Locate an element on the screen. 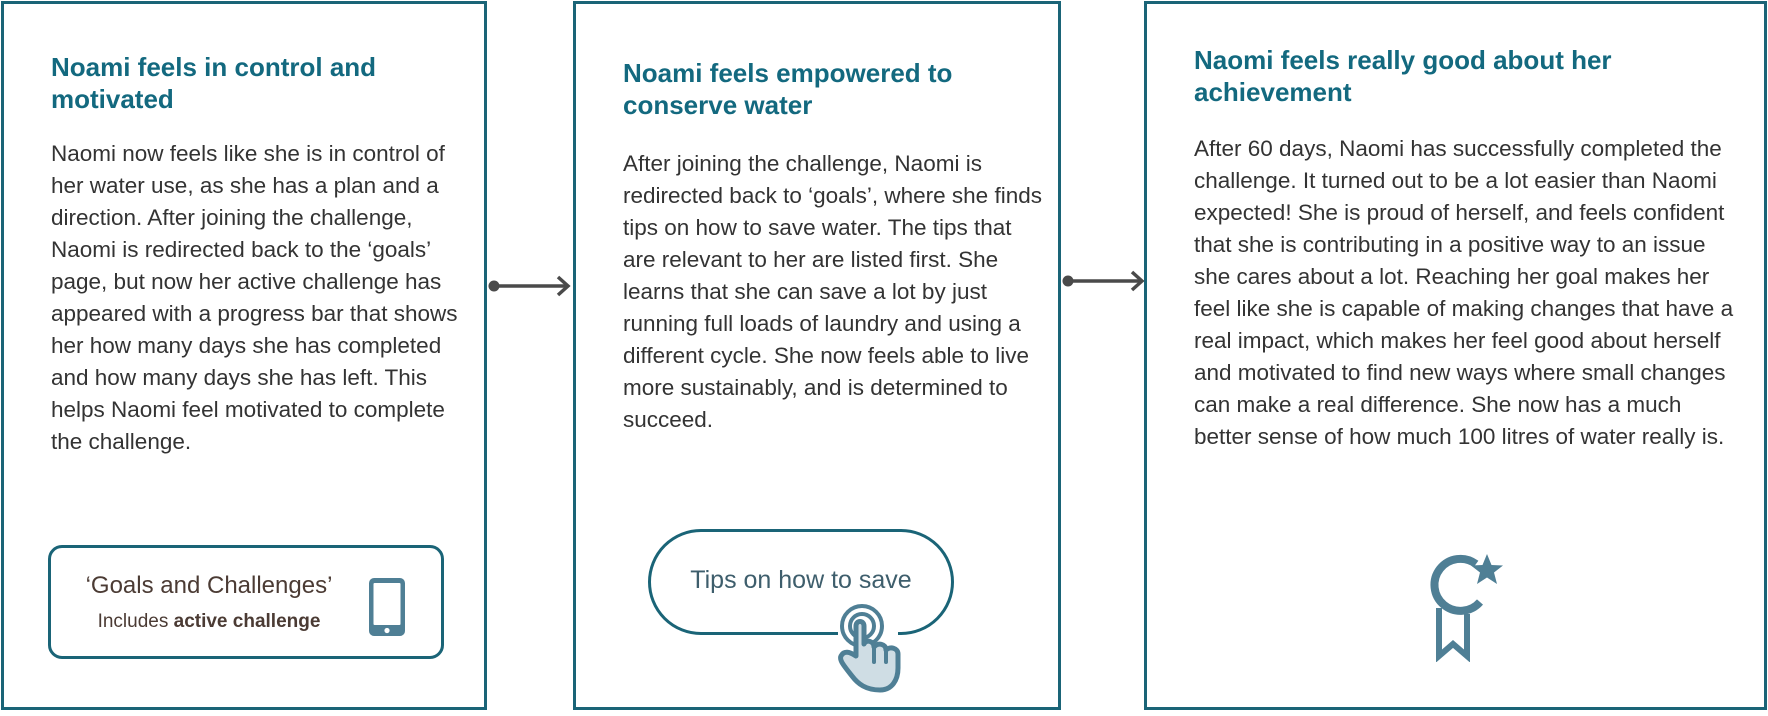 The height and width of the screenshot is (716, 1768). screen-card-subtitle: Includes active challenge is located at coordinates (209, 622).